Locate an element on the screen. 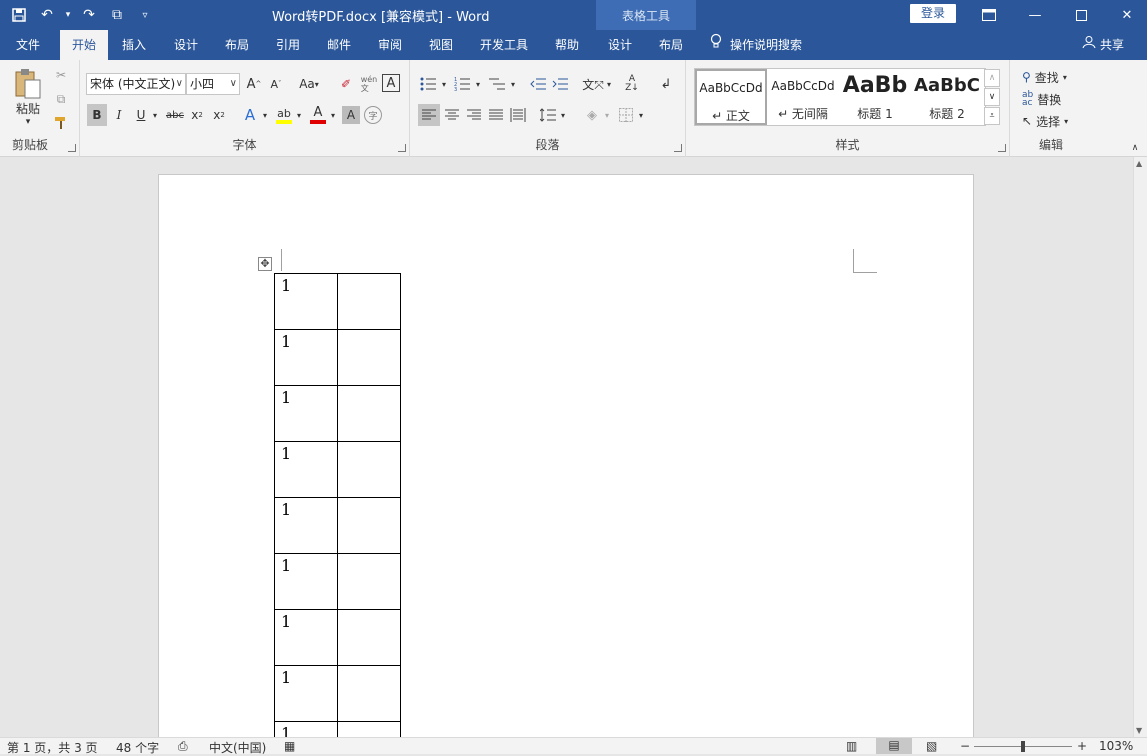 Image resolution: width=1147 pixels, height=756 pixels. table-move-handle-icon: ✥ is located at coordinates (265, 264).